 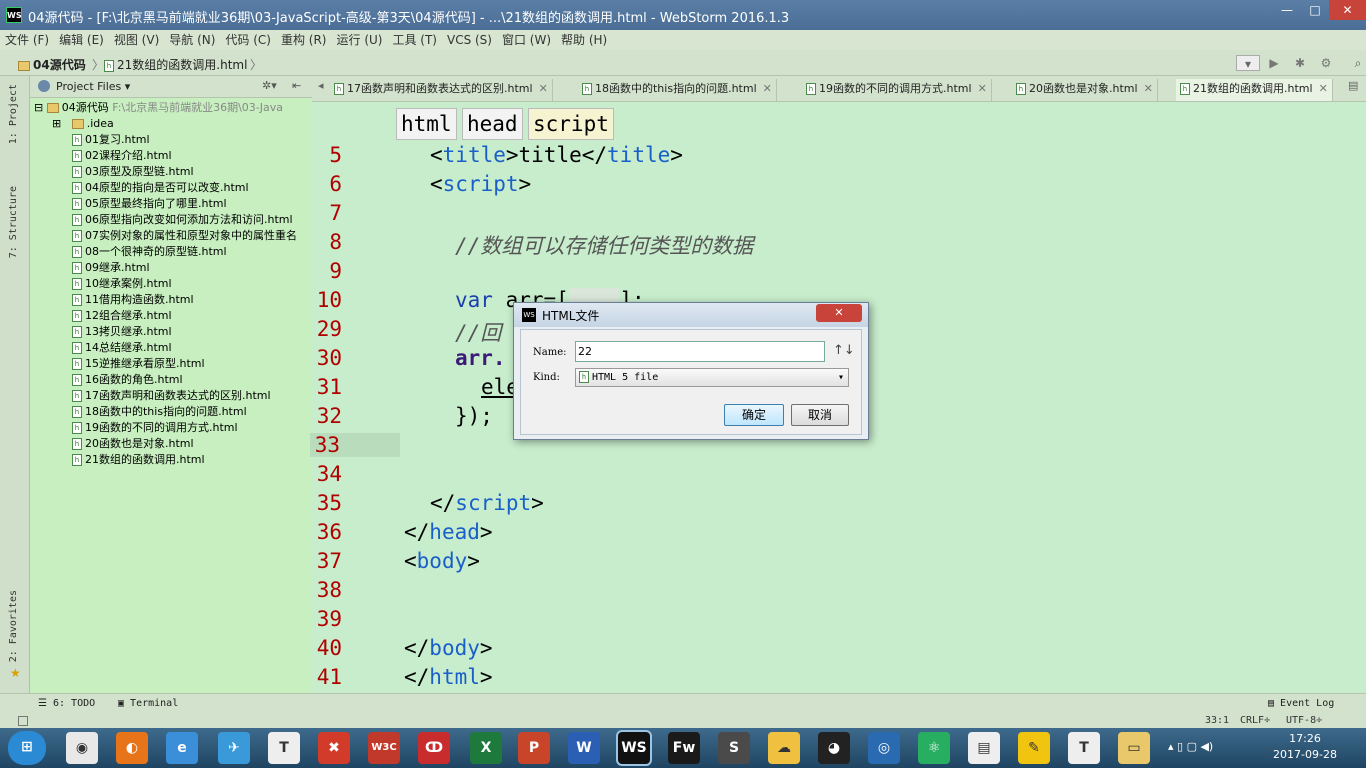 What do you see at coordinates (321, 85) in the screenshot?
I see `scroll-left-icon: ◂` at bounding box center [321, 85].